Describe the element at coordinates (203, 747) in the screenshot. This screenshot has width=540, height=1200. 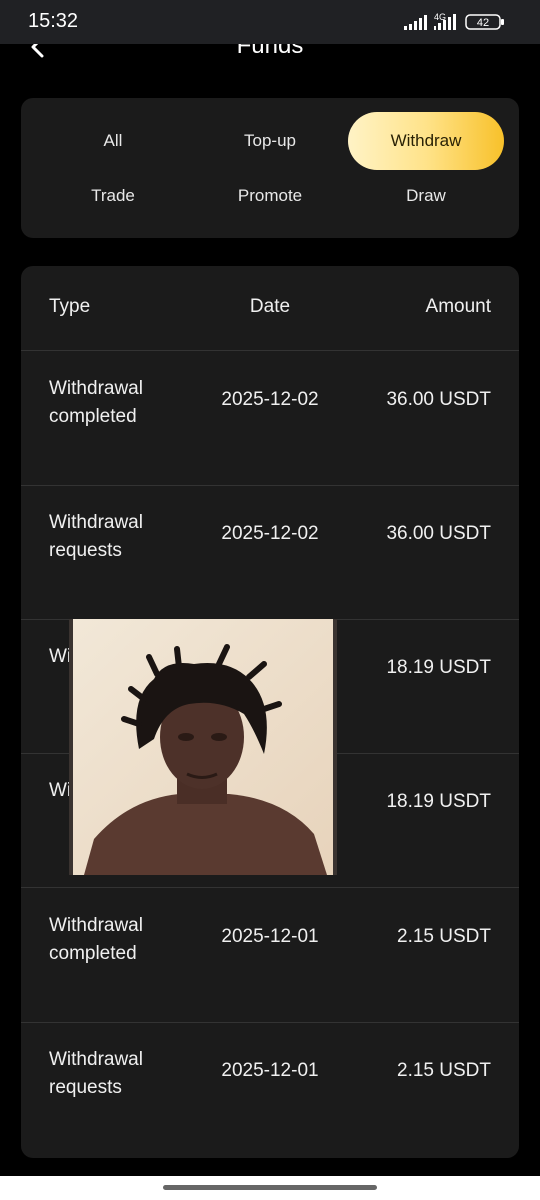
I see `person-photo-icon` at that location.